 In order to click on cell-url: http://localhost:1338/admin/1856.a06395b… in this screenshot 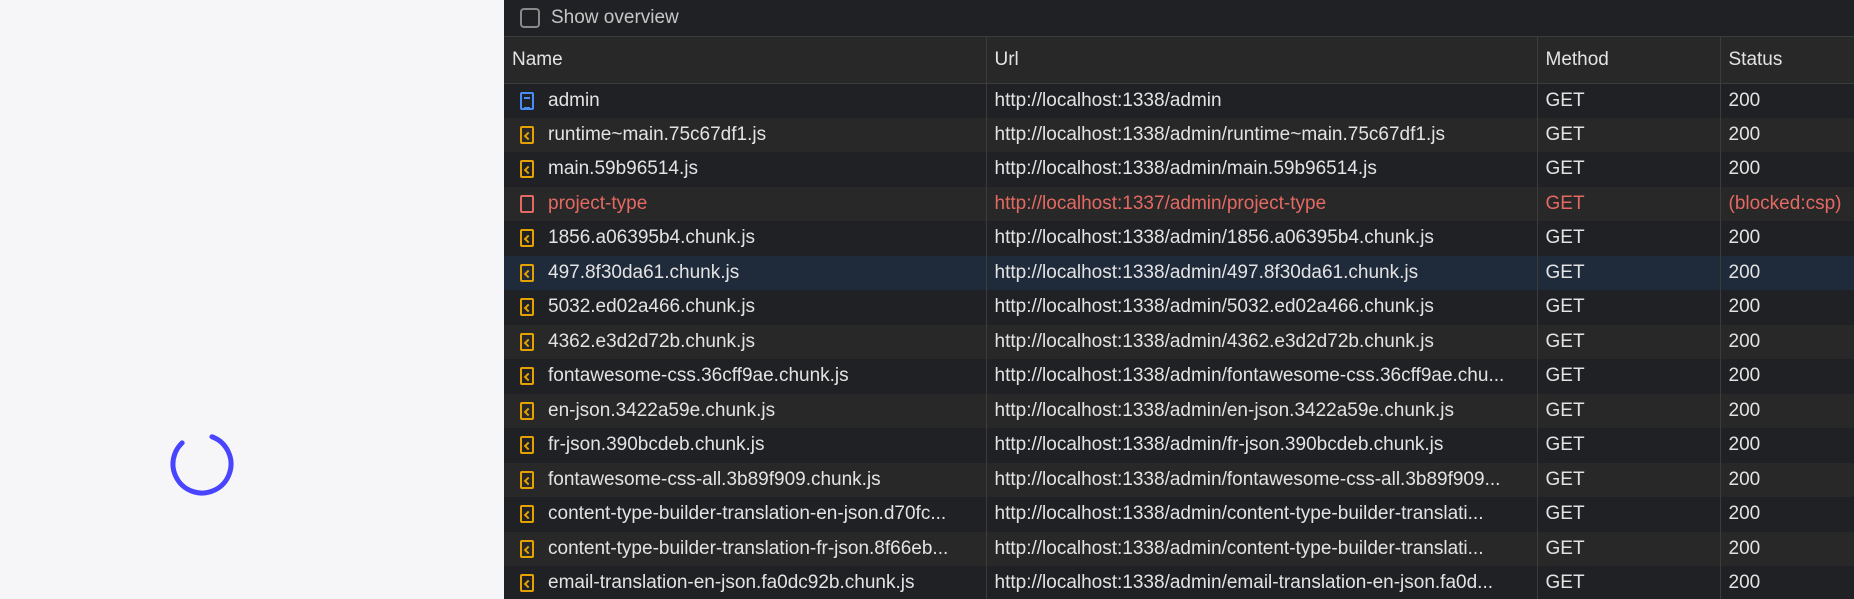, I will do `click(1262, 238)`.